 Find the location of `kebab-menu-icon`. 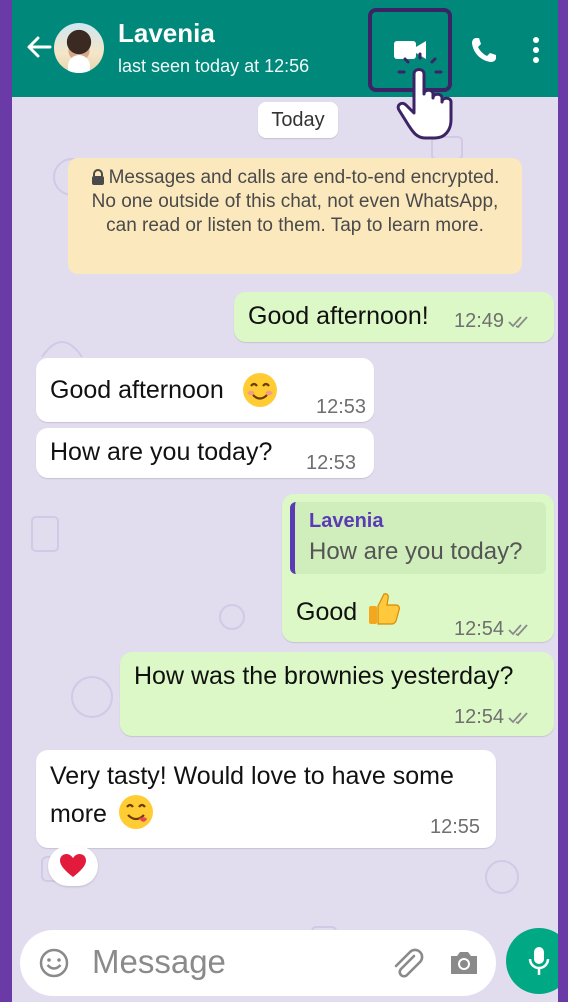

kebab-menu-icon is located at coordinates (536, 50).